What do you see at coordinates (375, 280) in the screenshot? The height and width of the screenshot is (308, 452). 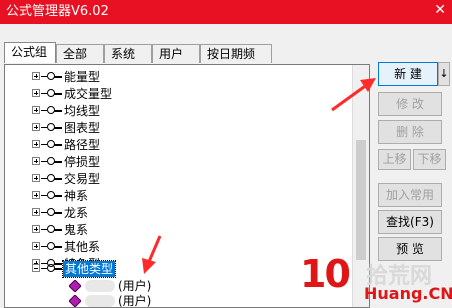 I see `watermark: 10 拾荒网 Huang.CN` at bounding box center [375, 280].